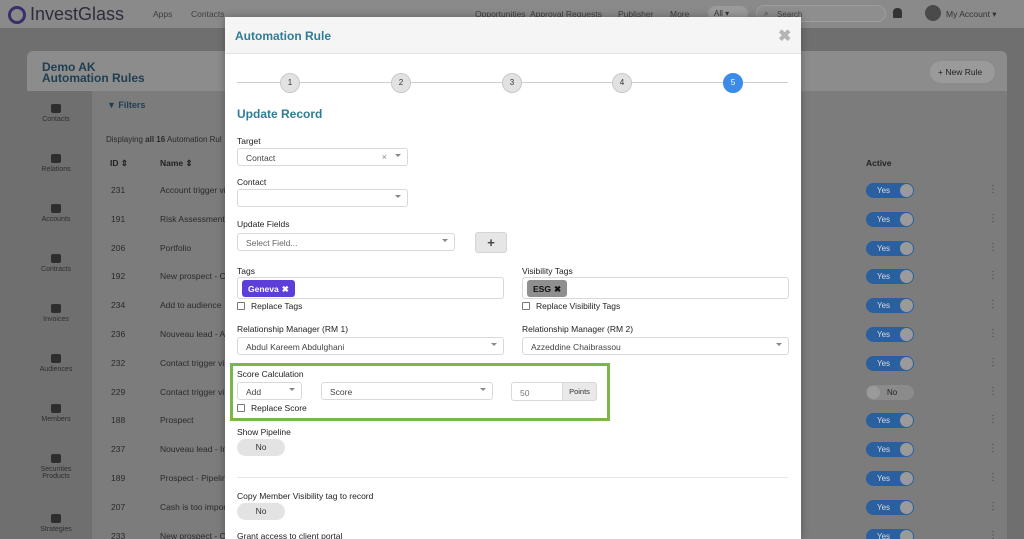 Image resolution: width=1024 pixels, height=539 pixels. What do you see at coordinates (578, 306) in the screenshot?
I see `replace-visibility-tags-label: Replace Visibility Tags` at bounding box center [578, 306].